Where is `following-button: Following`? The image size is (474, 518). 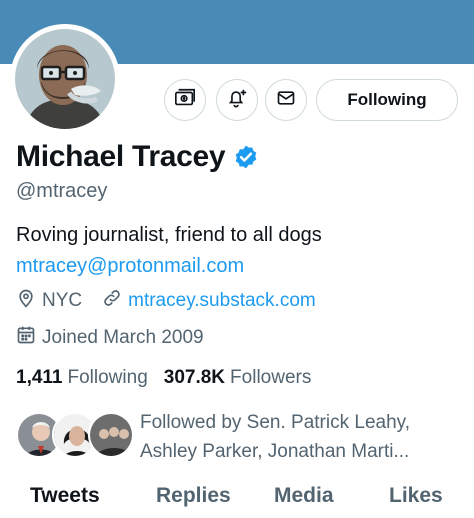
following-button: Following is located at coordinates (387, 100).